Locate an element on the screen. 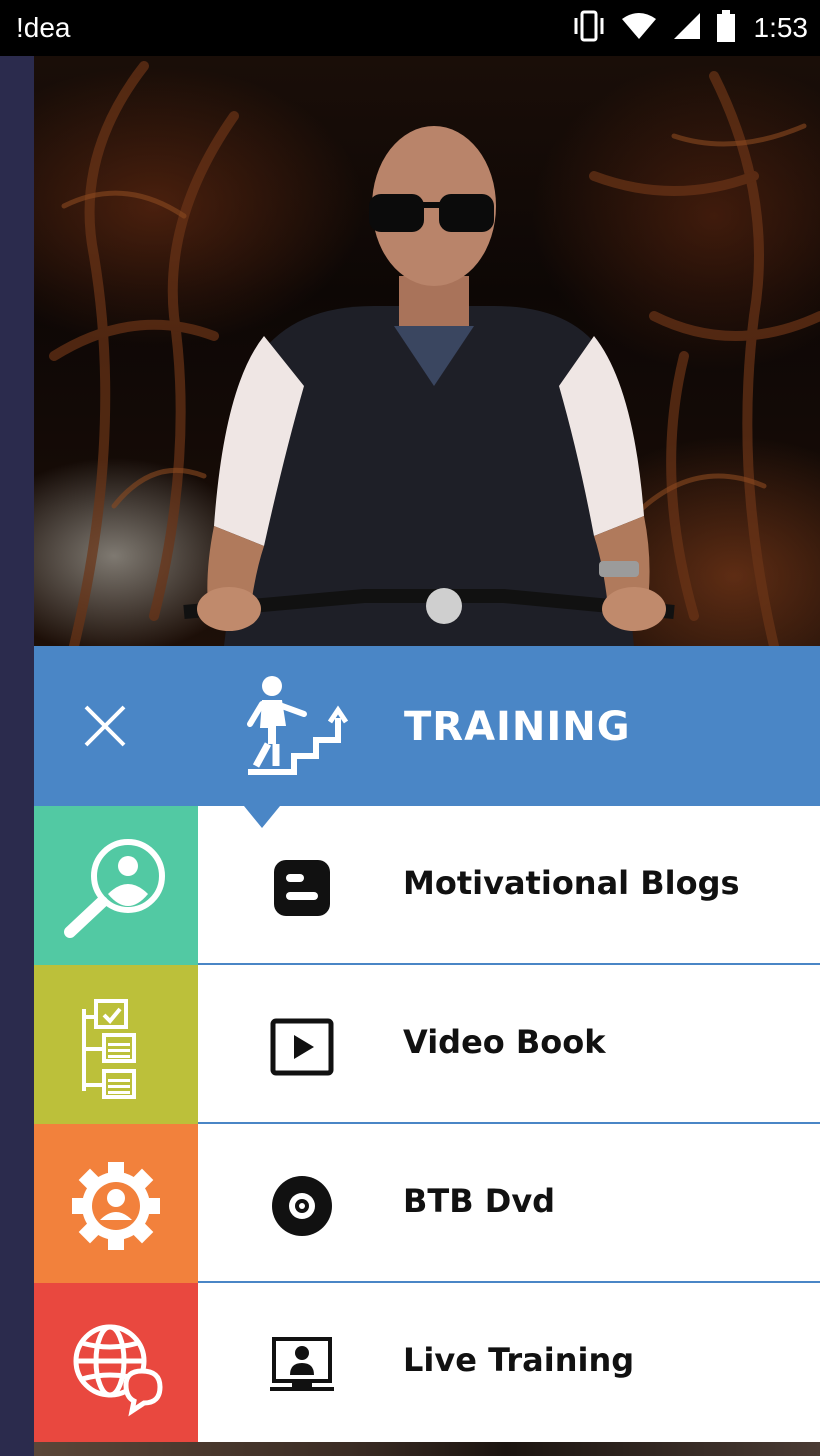 The width and height of the screenshot is (820, 1456). vibrate-icon is located at coordinates (589, 28).